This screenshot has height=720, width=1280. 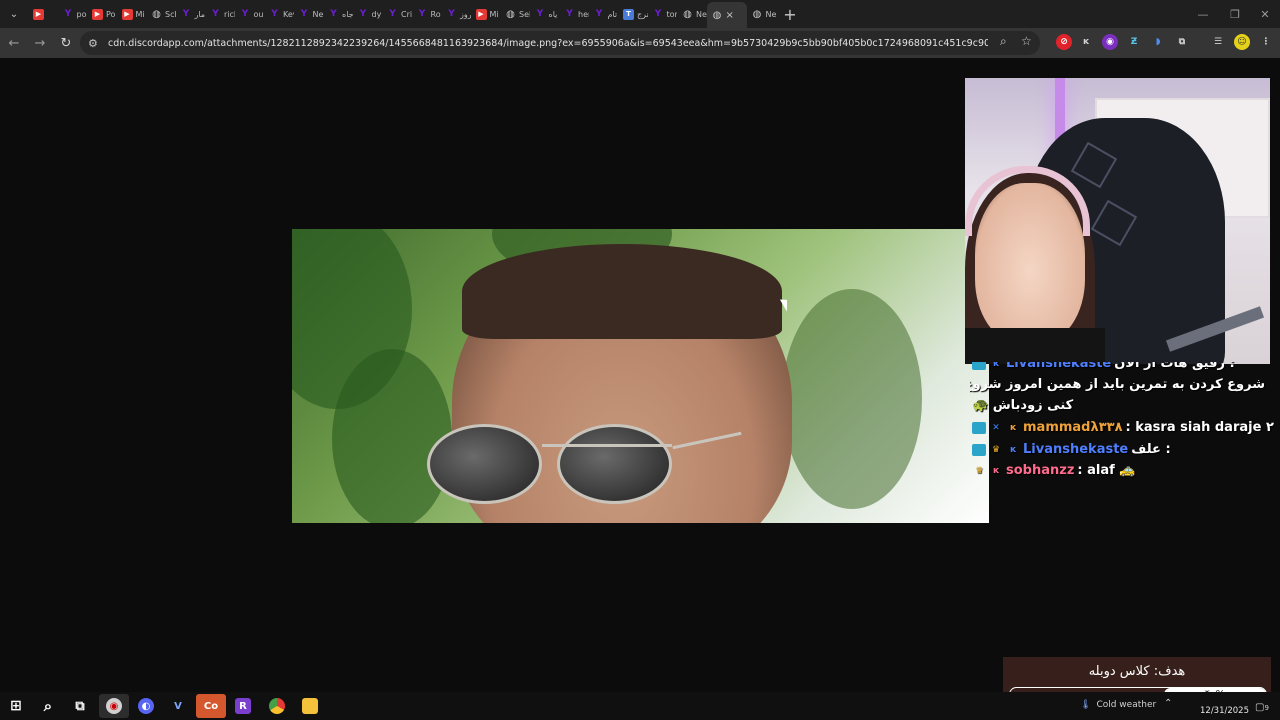 What do you see at coordinates (338, 14) in the screenshot?
I see `browser-tab: Y جاه` at bounding box center [338, 14].